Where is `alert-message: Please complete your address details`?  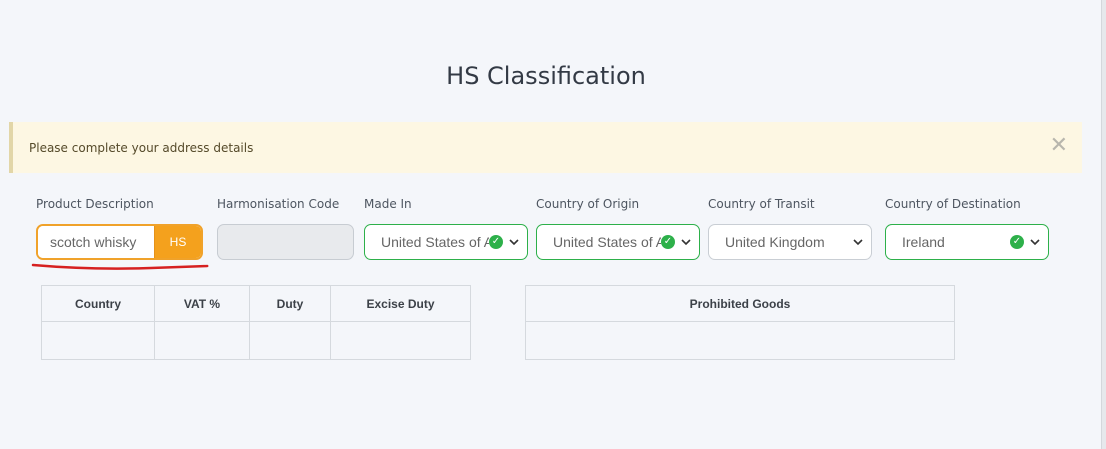 alert-message: Please complete your address details is located at coordinates (141, 148).